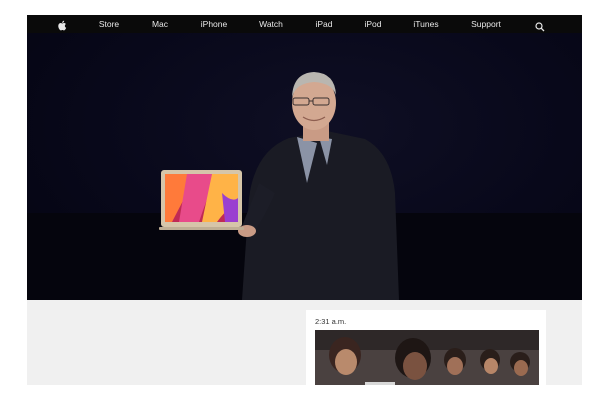 Image resolution: width=610 pixels, height=400 pixels. I want to click on update-timestamp: 2:31 a.m., so click(331, 321).